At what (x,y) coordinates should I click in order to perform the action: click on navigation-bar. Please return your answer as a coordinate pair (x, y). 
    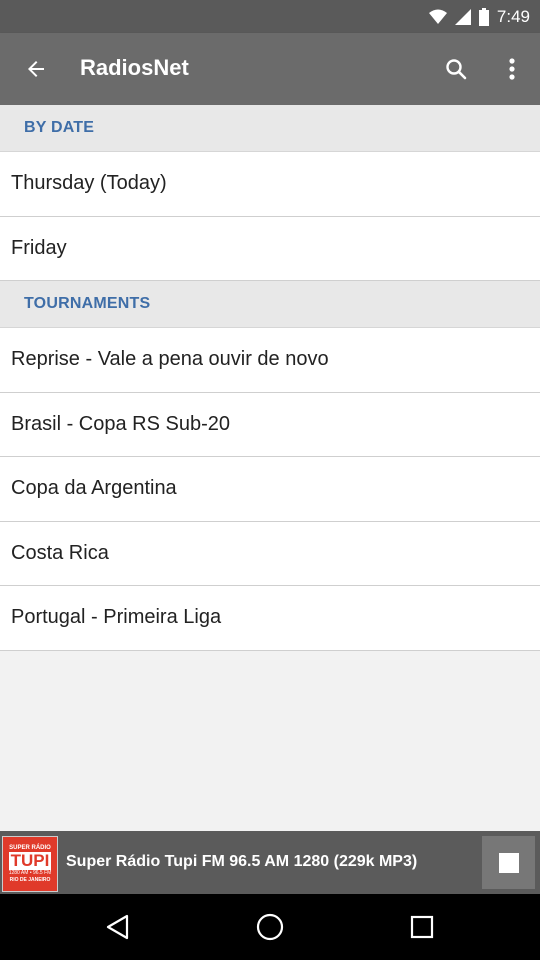
    Looking at the image, I should click on (270, 927).